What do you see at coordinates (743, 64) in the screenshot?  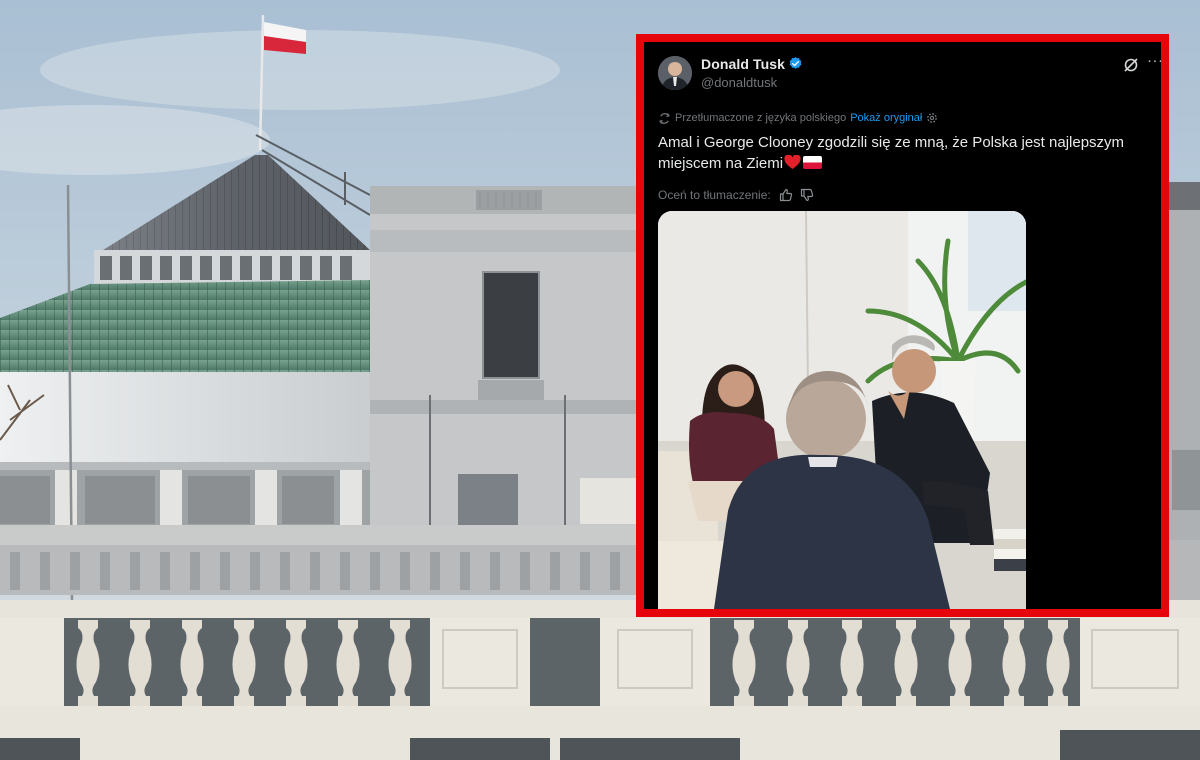 I see `author-name: Donald Tusk` at bounding box center [743, 64].